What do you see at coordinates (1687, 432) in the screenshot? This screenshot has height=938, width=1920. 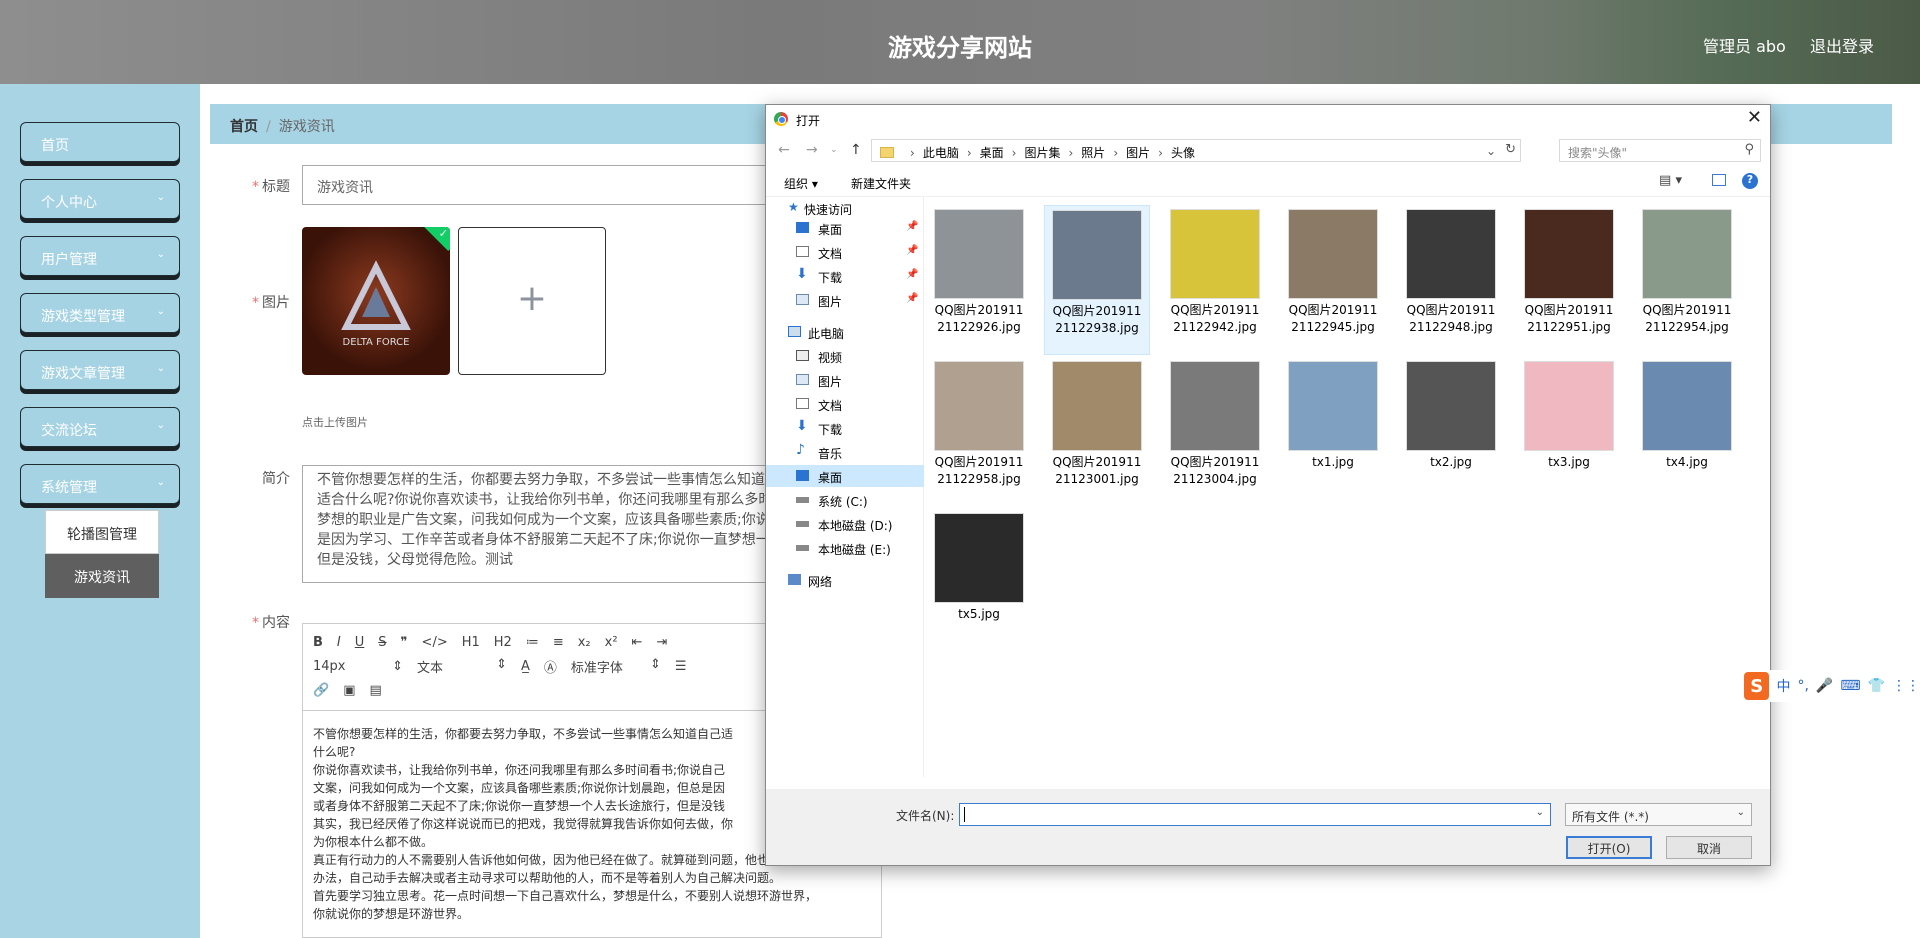 I see `file-item: tx4.jpg` at bounding box center [1687, 432].